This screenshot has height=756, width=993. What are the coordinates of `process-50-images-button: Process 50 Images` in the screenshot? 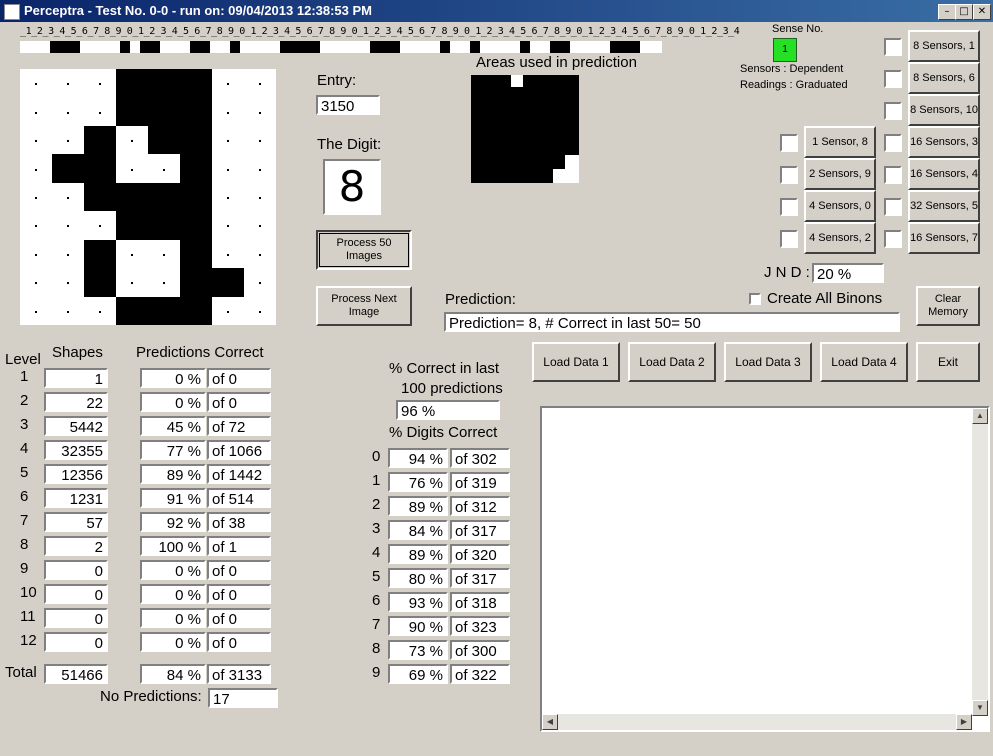 It's located at (364, 250).